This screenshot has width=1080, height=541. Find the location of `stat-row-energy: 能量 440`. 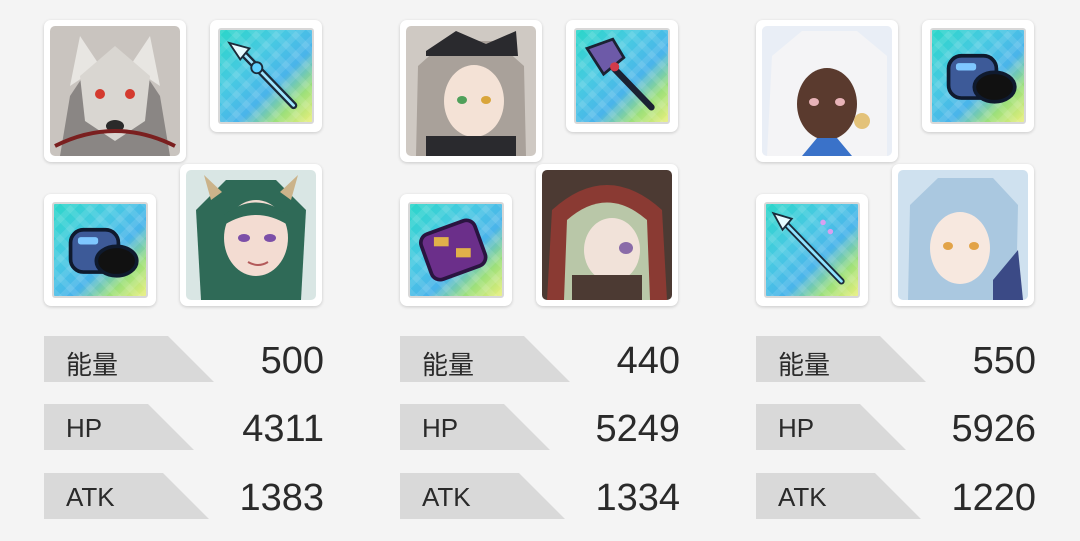

stat-row-energy: 能量 440 is located at coordinates (540, 359).